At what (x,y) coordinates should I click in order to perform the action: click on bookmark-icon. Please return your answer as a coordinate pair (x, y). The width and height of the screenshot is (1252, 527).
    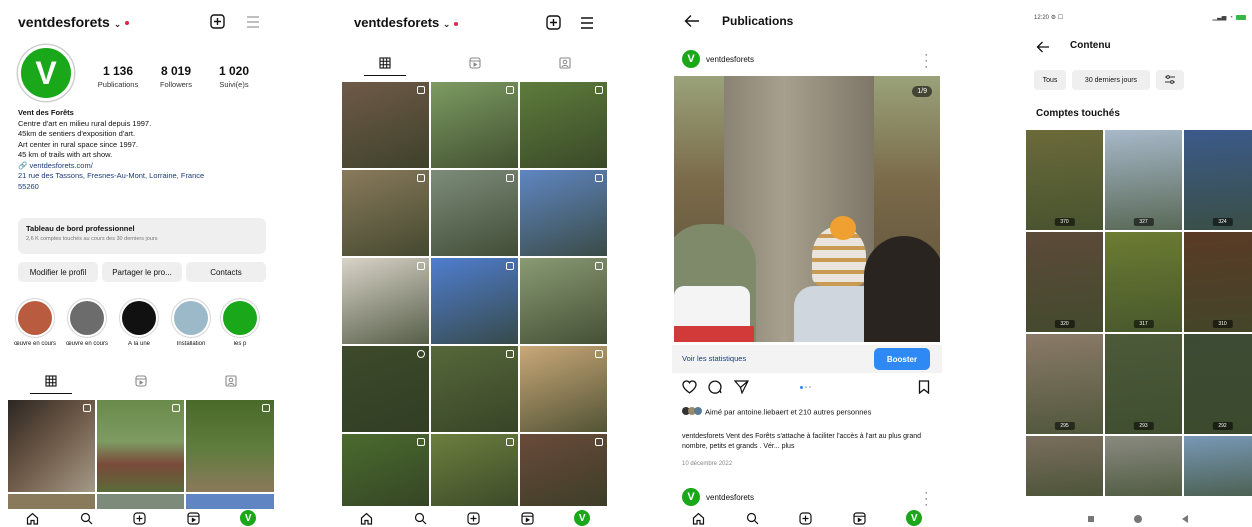
    Looking at the image, I should click on (924, 389).